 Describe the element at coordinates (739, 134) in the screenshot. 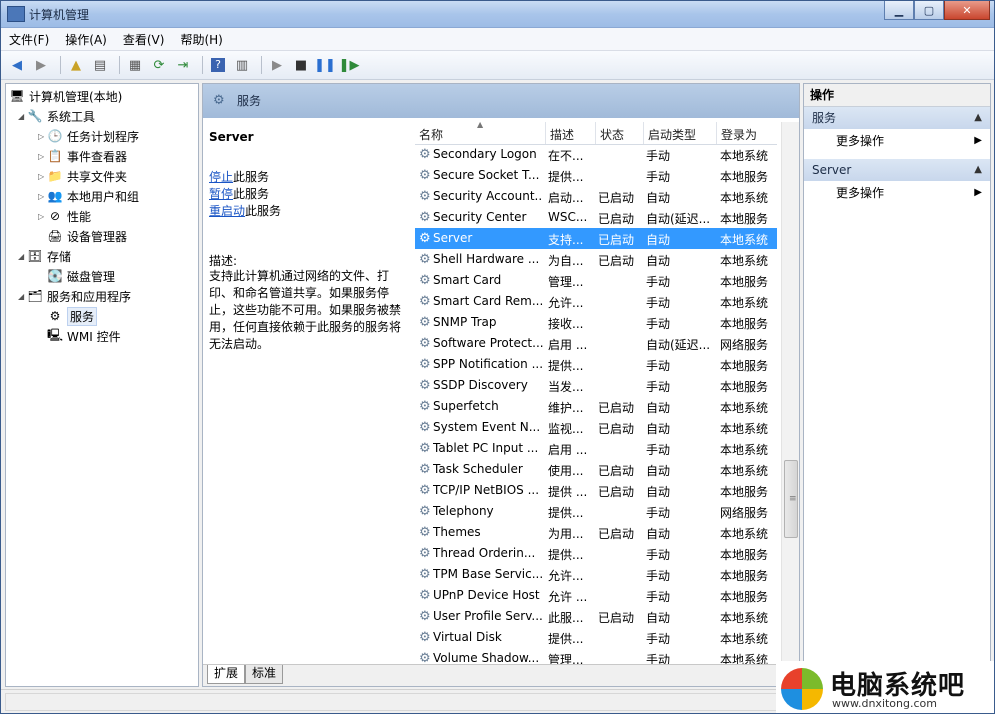

I see `column-header-logon: 登录为` at that location.